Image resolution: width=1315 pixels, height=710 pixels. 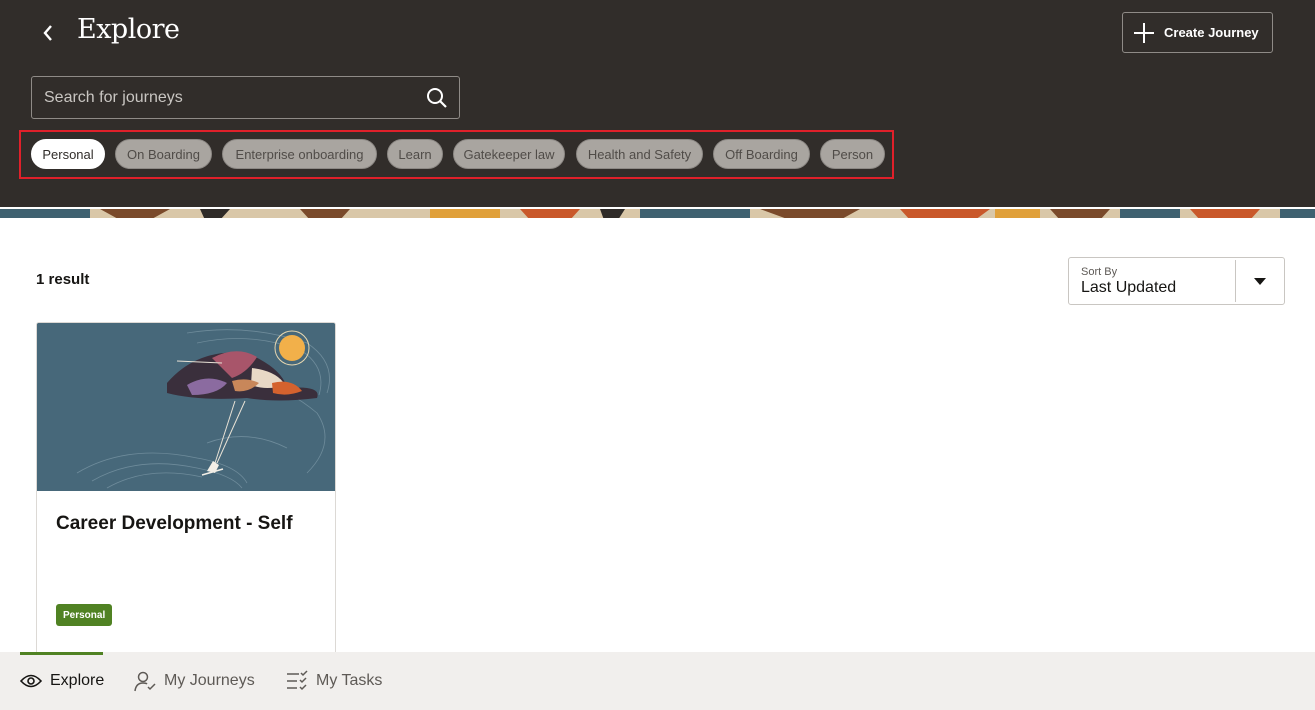 I want to click on nav-tab-explore-label: Explore, so click(x=77, y=680).